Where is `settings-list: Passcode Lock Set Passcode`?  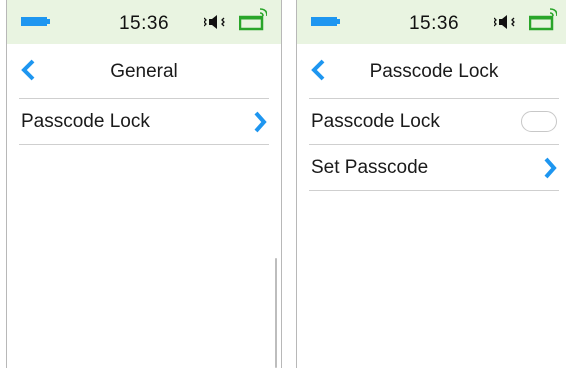
settings-list: Passcode Lock Set Passcode is located at coordinates (434, 144).